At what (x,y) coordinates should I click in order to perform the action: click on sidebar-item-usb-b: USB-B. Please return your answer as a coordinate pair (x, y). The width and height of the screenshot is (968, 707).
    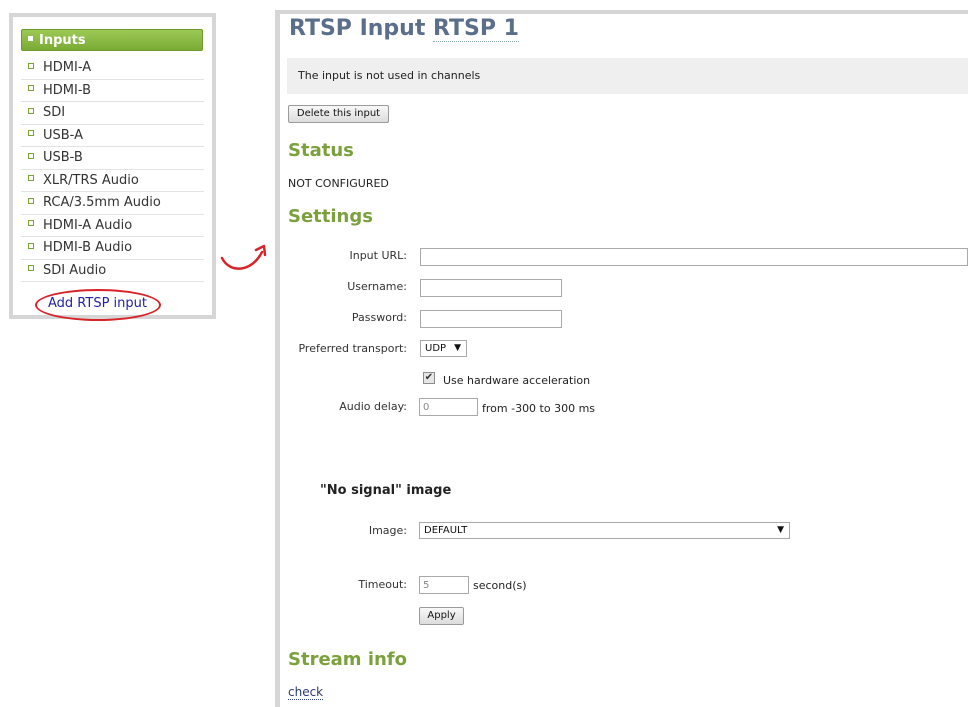
    Looking at the image, I should click on (112, 158).